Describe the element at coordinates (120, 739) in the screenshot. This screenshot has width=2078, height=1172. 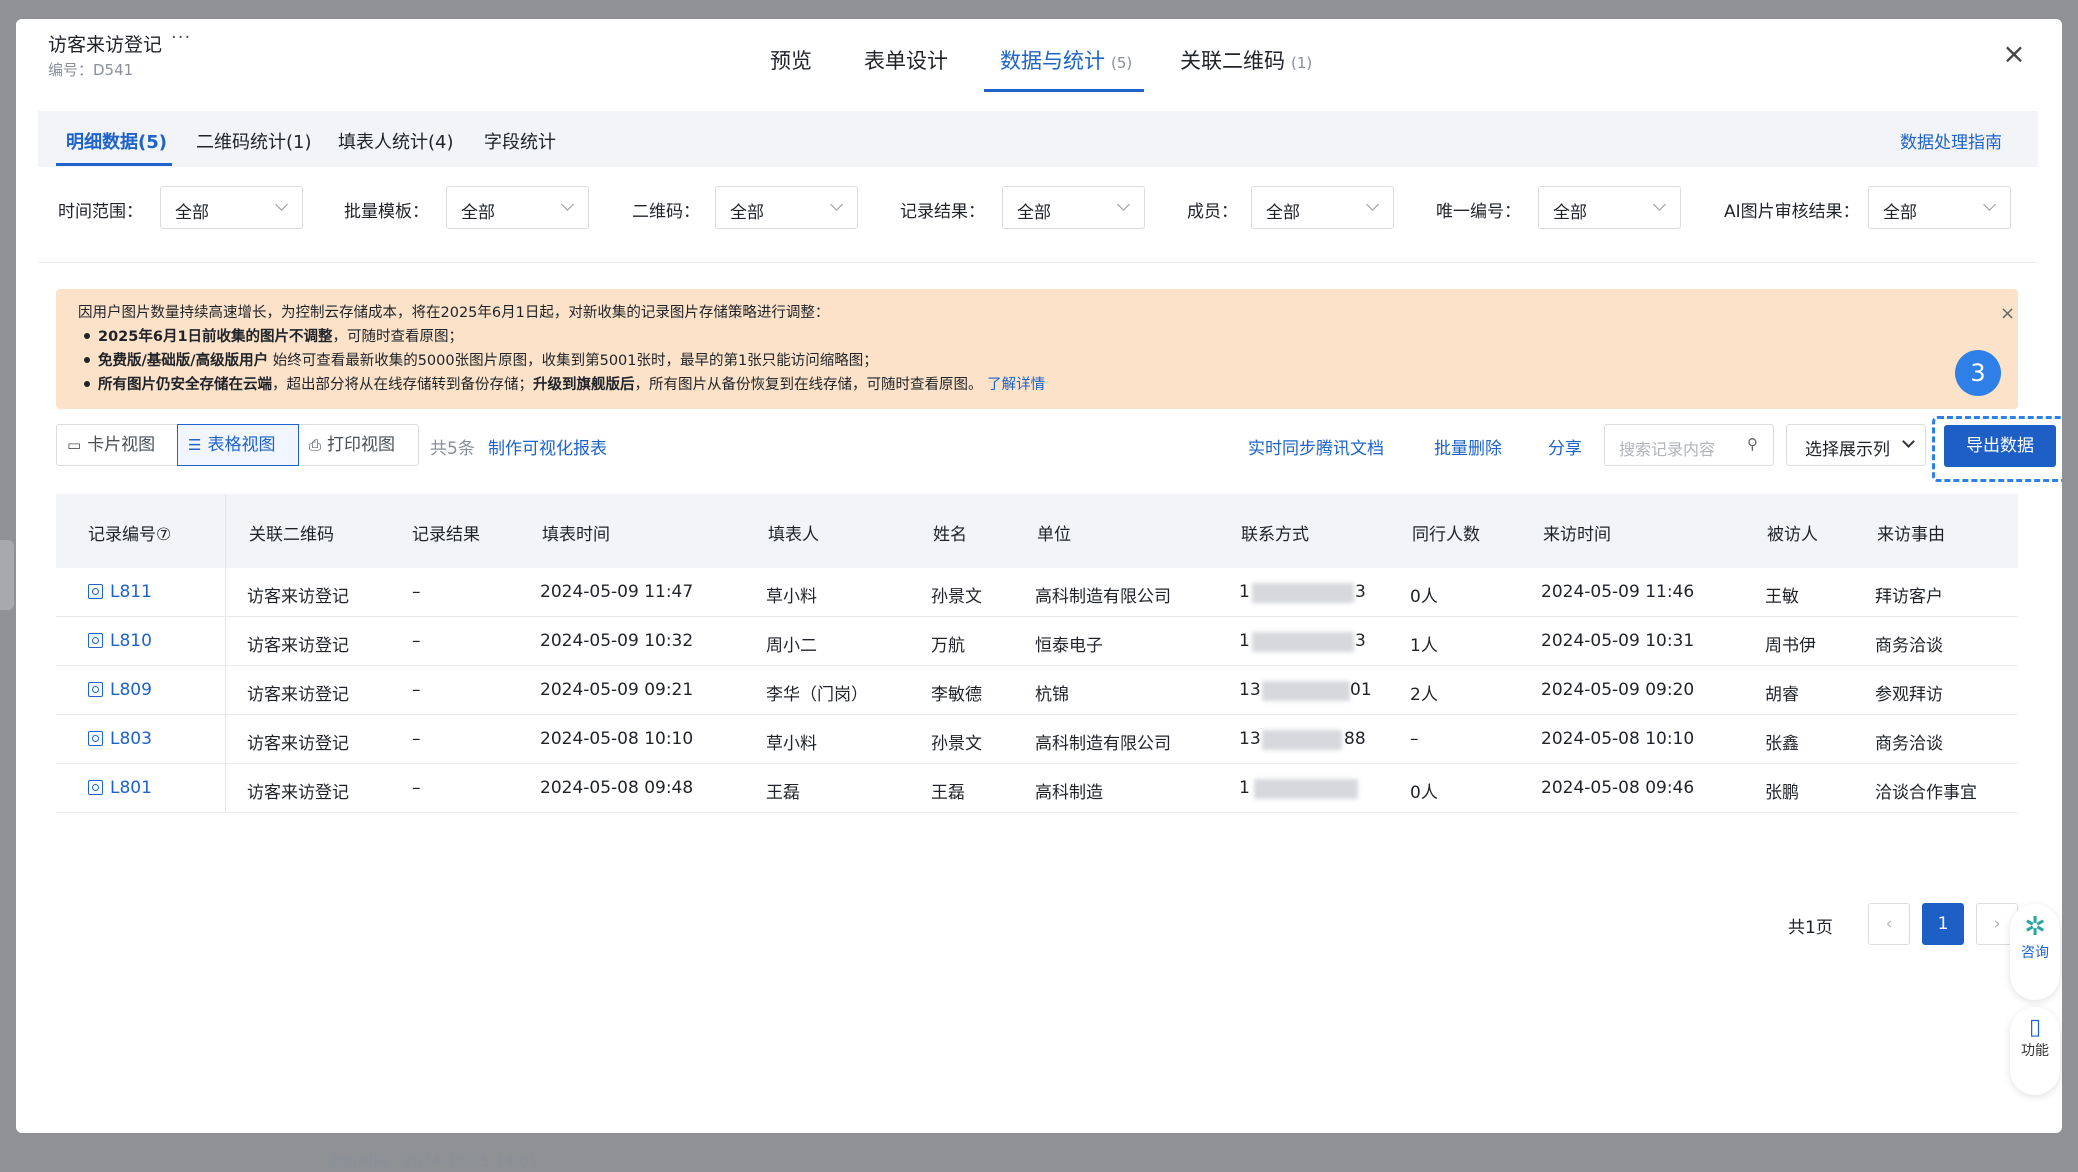
I see `record-id-link: L803` at that location.